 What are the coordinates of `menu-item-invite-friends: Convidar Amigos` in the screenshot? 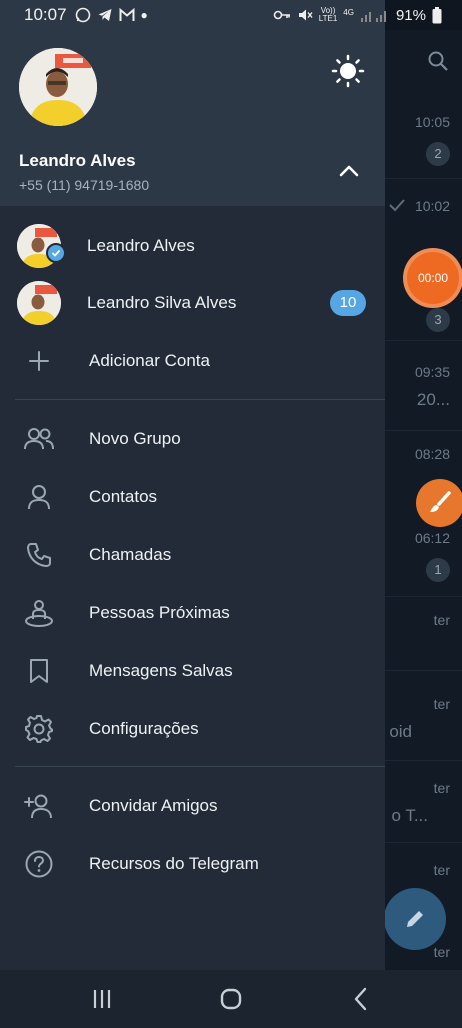 It's located at (192, 806).